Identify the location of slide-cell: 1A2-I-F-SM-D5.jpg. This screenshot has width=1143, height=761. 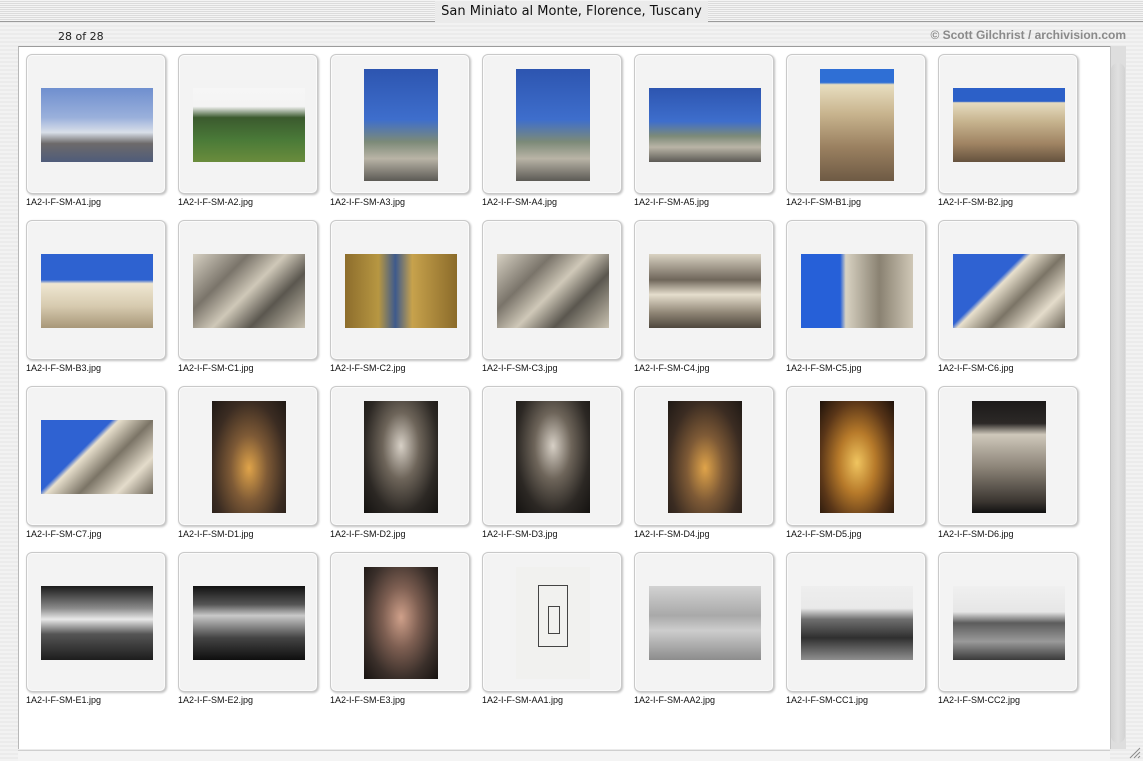
(855, 462).